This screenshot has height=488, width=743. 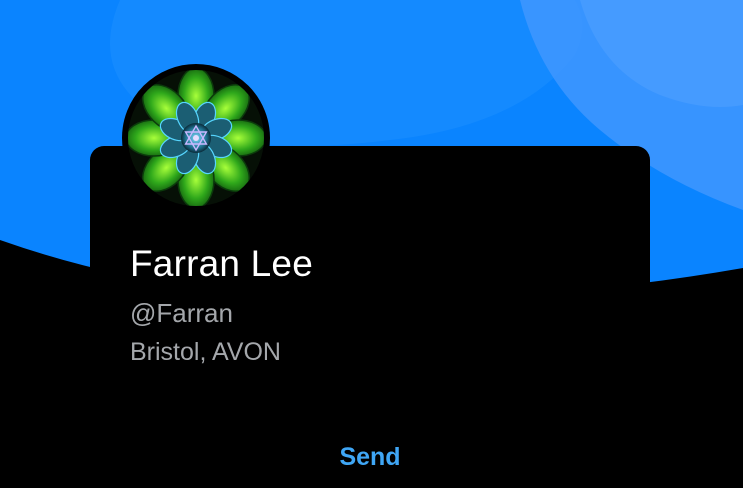 I want to click on mandala-avatar-icon, so click(x=196, y=138).